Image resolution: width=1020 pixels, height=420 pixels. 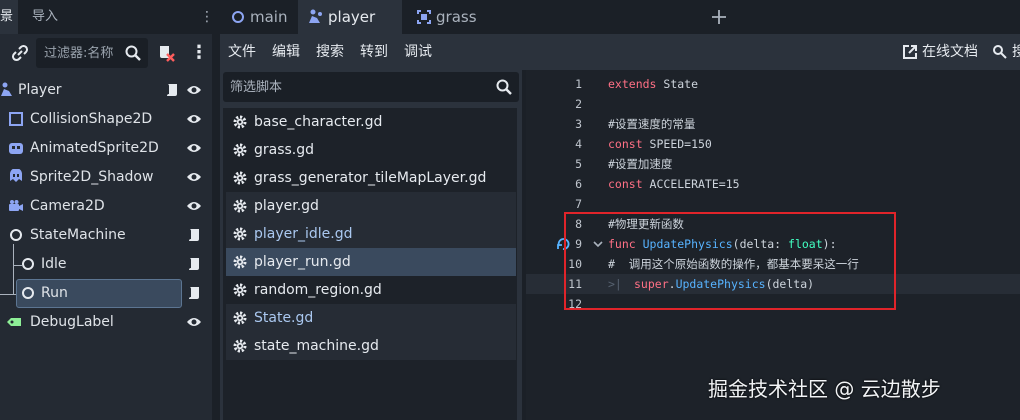 I want to click on tree-node-debuglabel: DebugLabel, so click(x=106, y=322).